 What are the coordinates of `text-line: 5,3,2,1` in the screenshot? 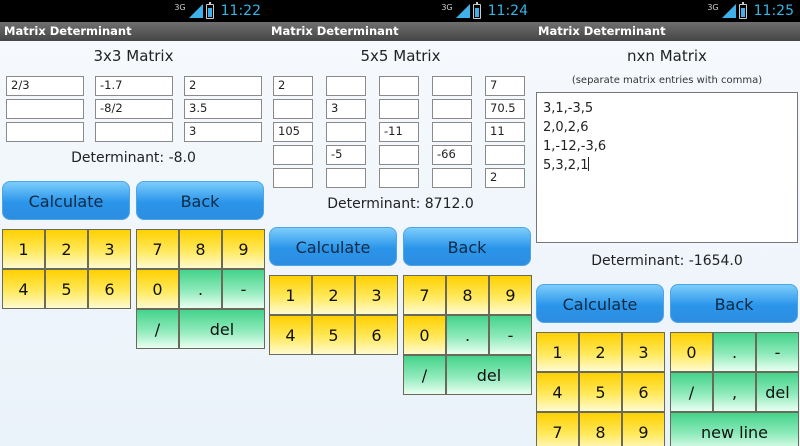 It's located at (670, 165).